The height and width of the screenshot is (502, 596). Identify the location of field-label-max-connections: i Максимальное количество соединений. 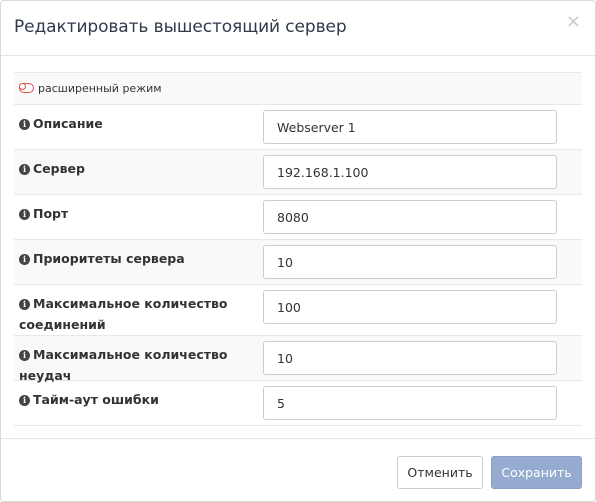
(123, 314).